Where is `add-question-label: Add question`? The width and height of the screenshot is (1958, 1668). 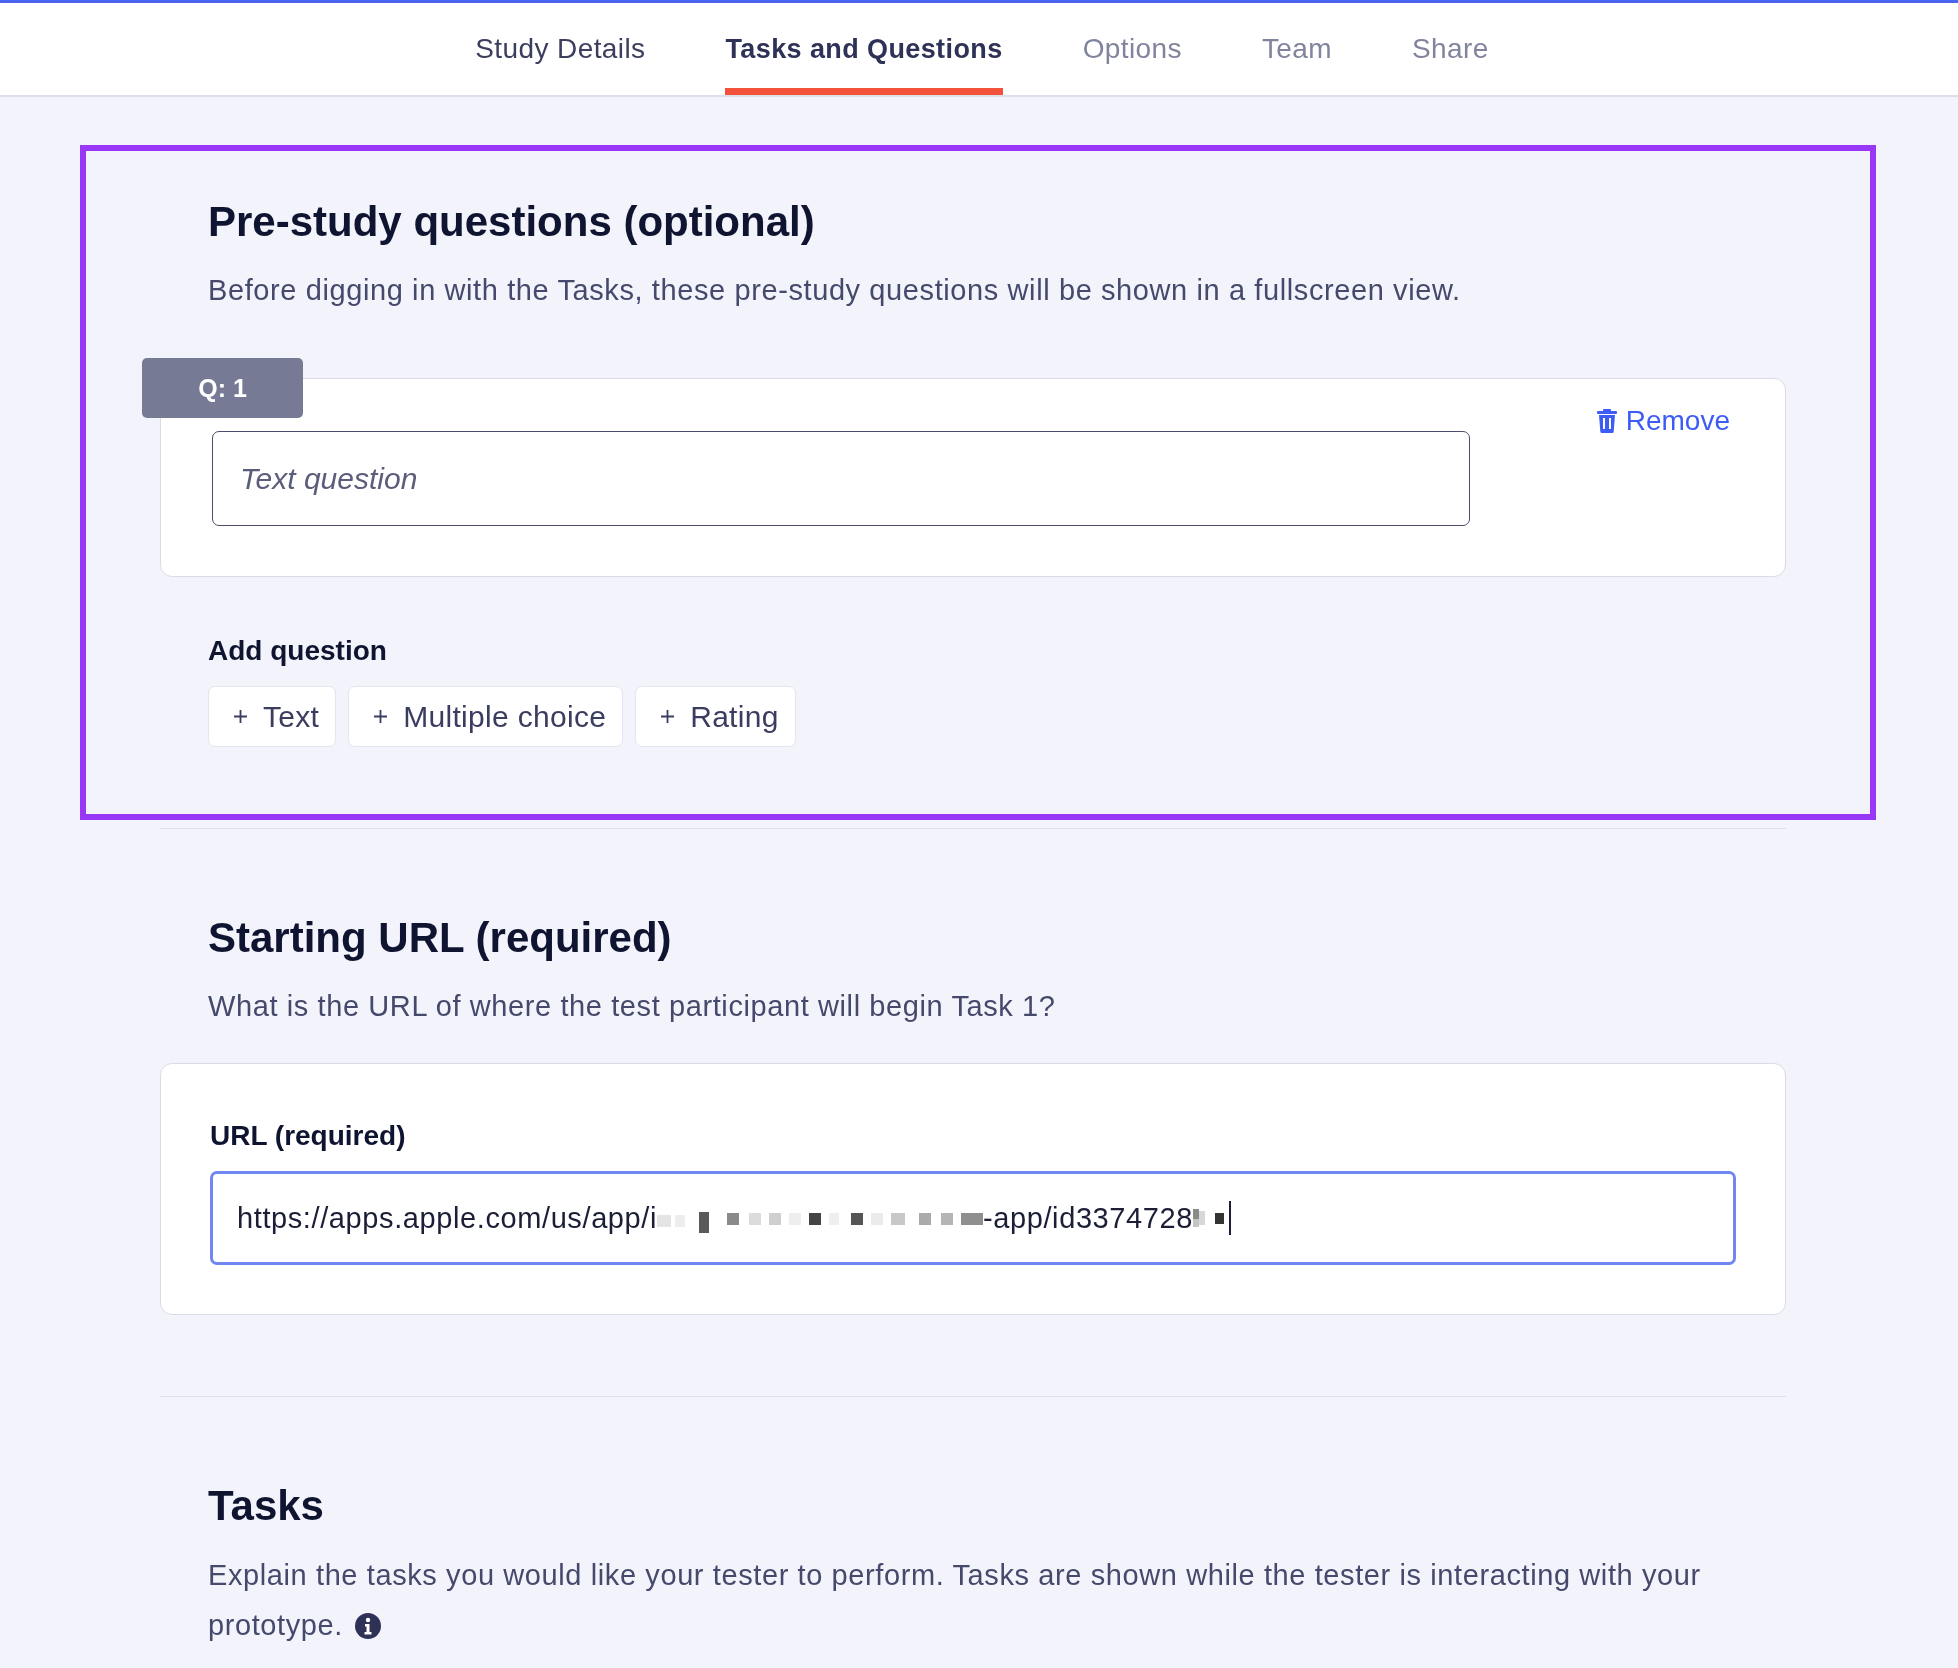 add-question-label: Add question is located at coordinates (298, 651).